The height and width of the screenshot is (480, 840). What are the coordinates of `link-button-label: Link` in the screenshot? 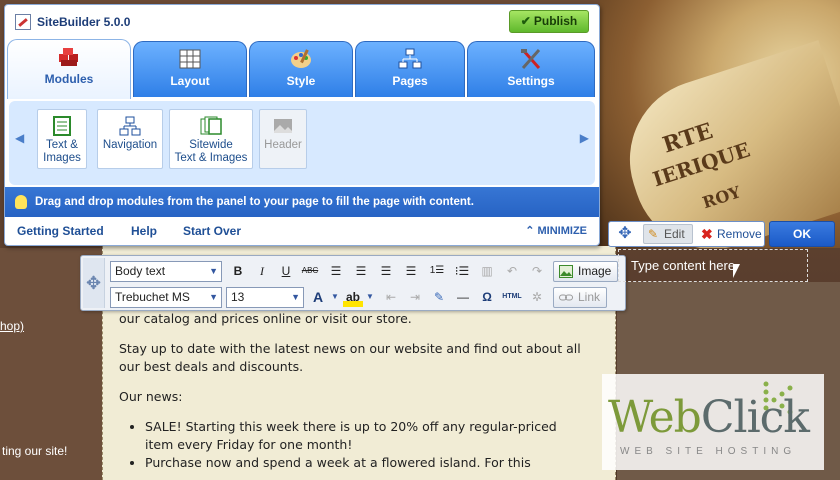 It's located at (589, 297).